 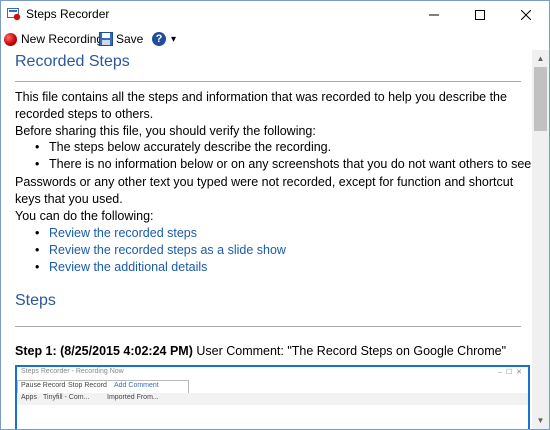 I want to click on steps-recorder-app-icon, so click(x=14, y=14).